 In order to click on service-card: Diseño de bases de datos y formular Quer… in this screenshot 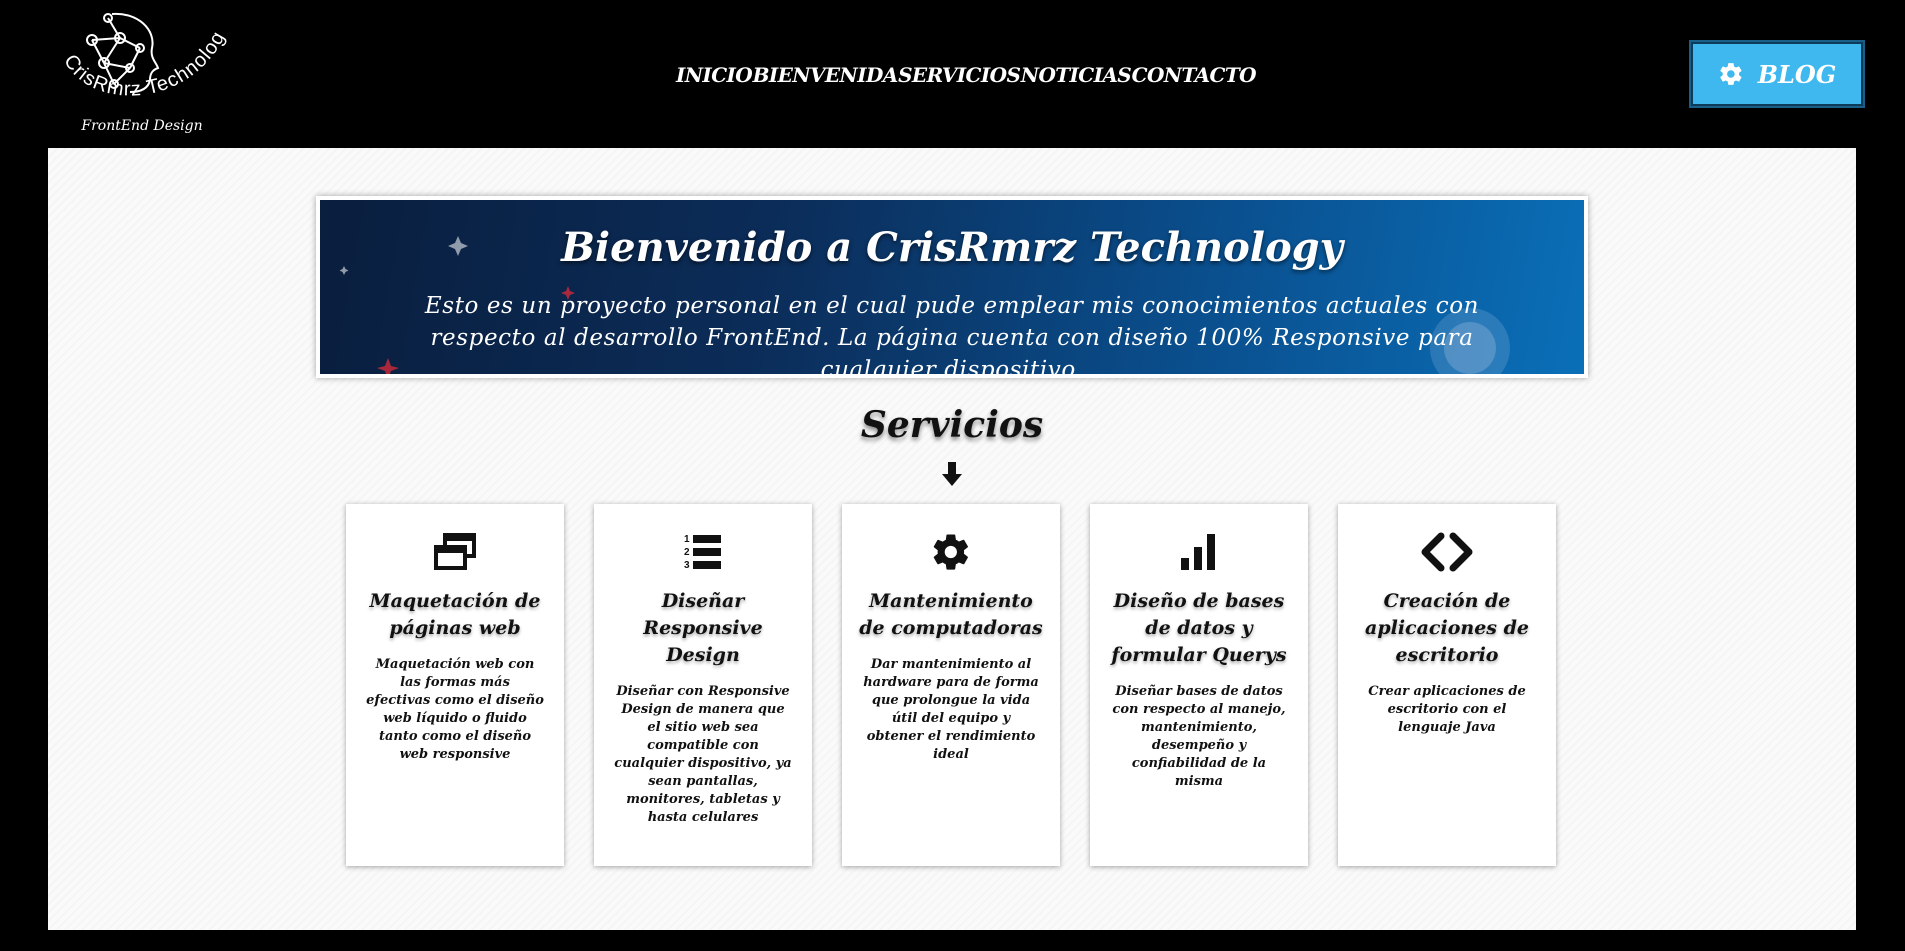, I will do `click(1199, 685)`.